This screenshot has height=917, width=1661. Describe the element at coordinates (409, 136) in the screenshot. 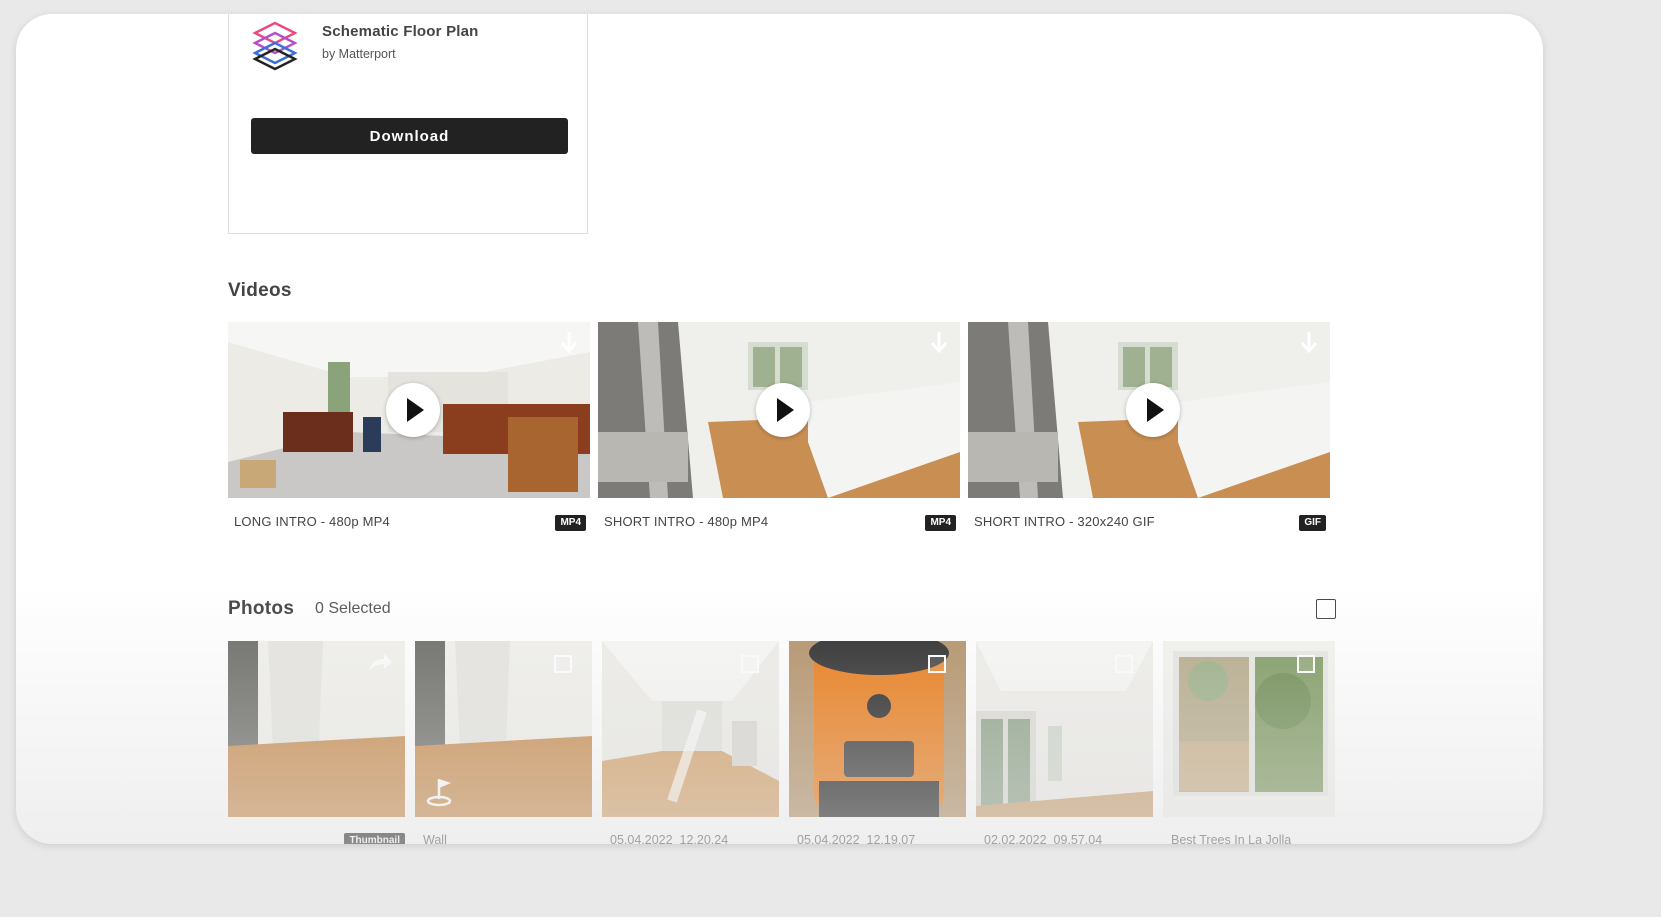

I see `download-button: Download` at that location.